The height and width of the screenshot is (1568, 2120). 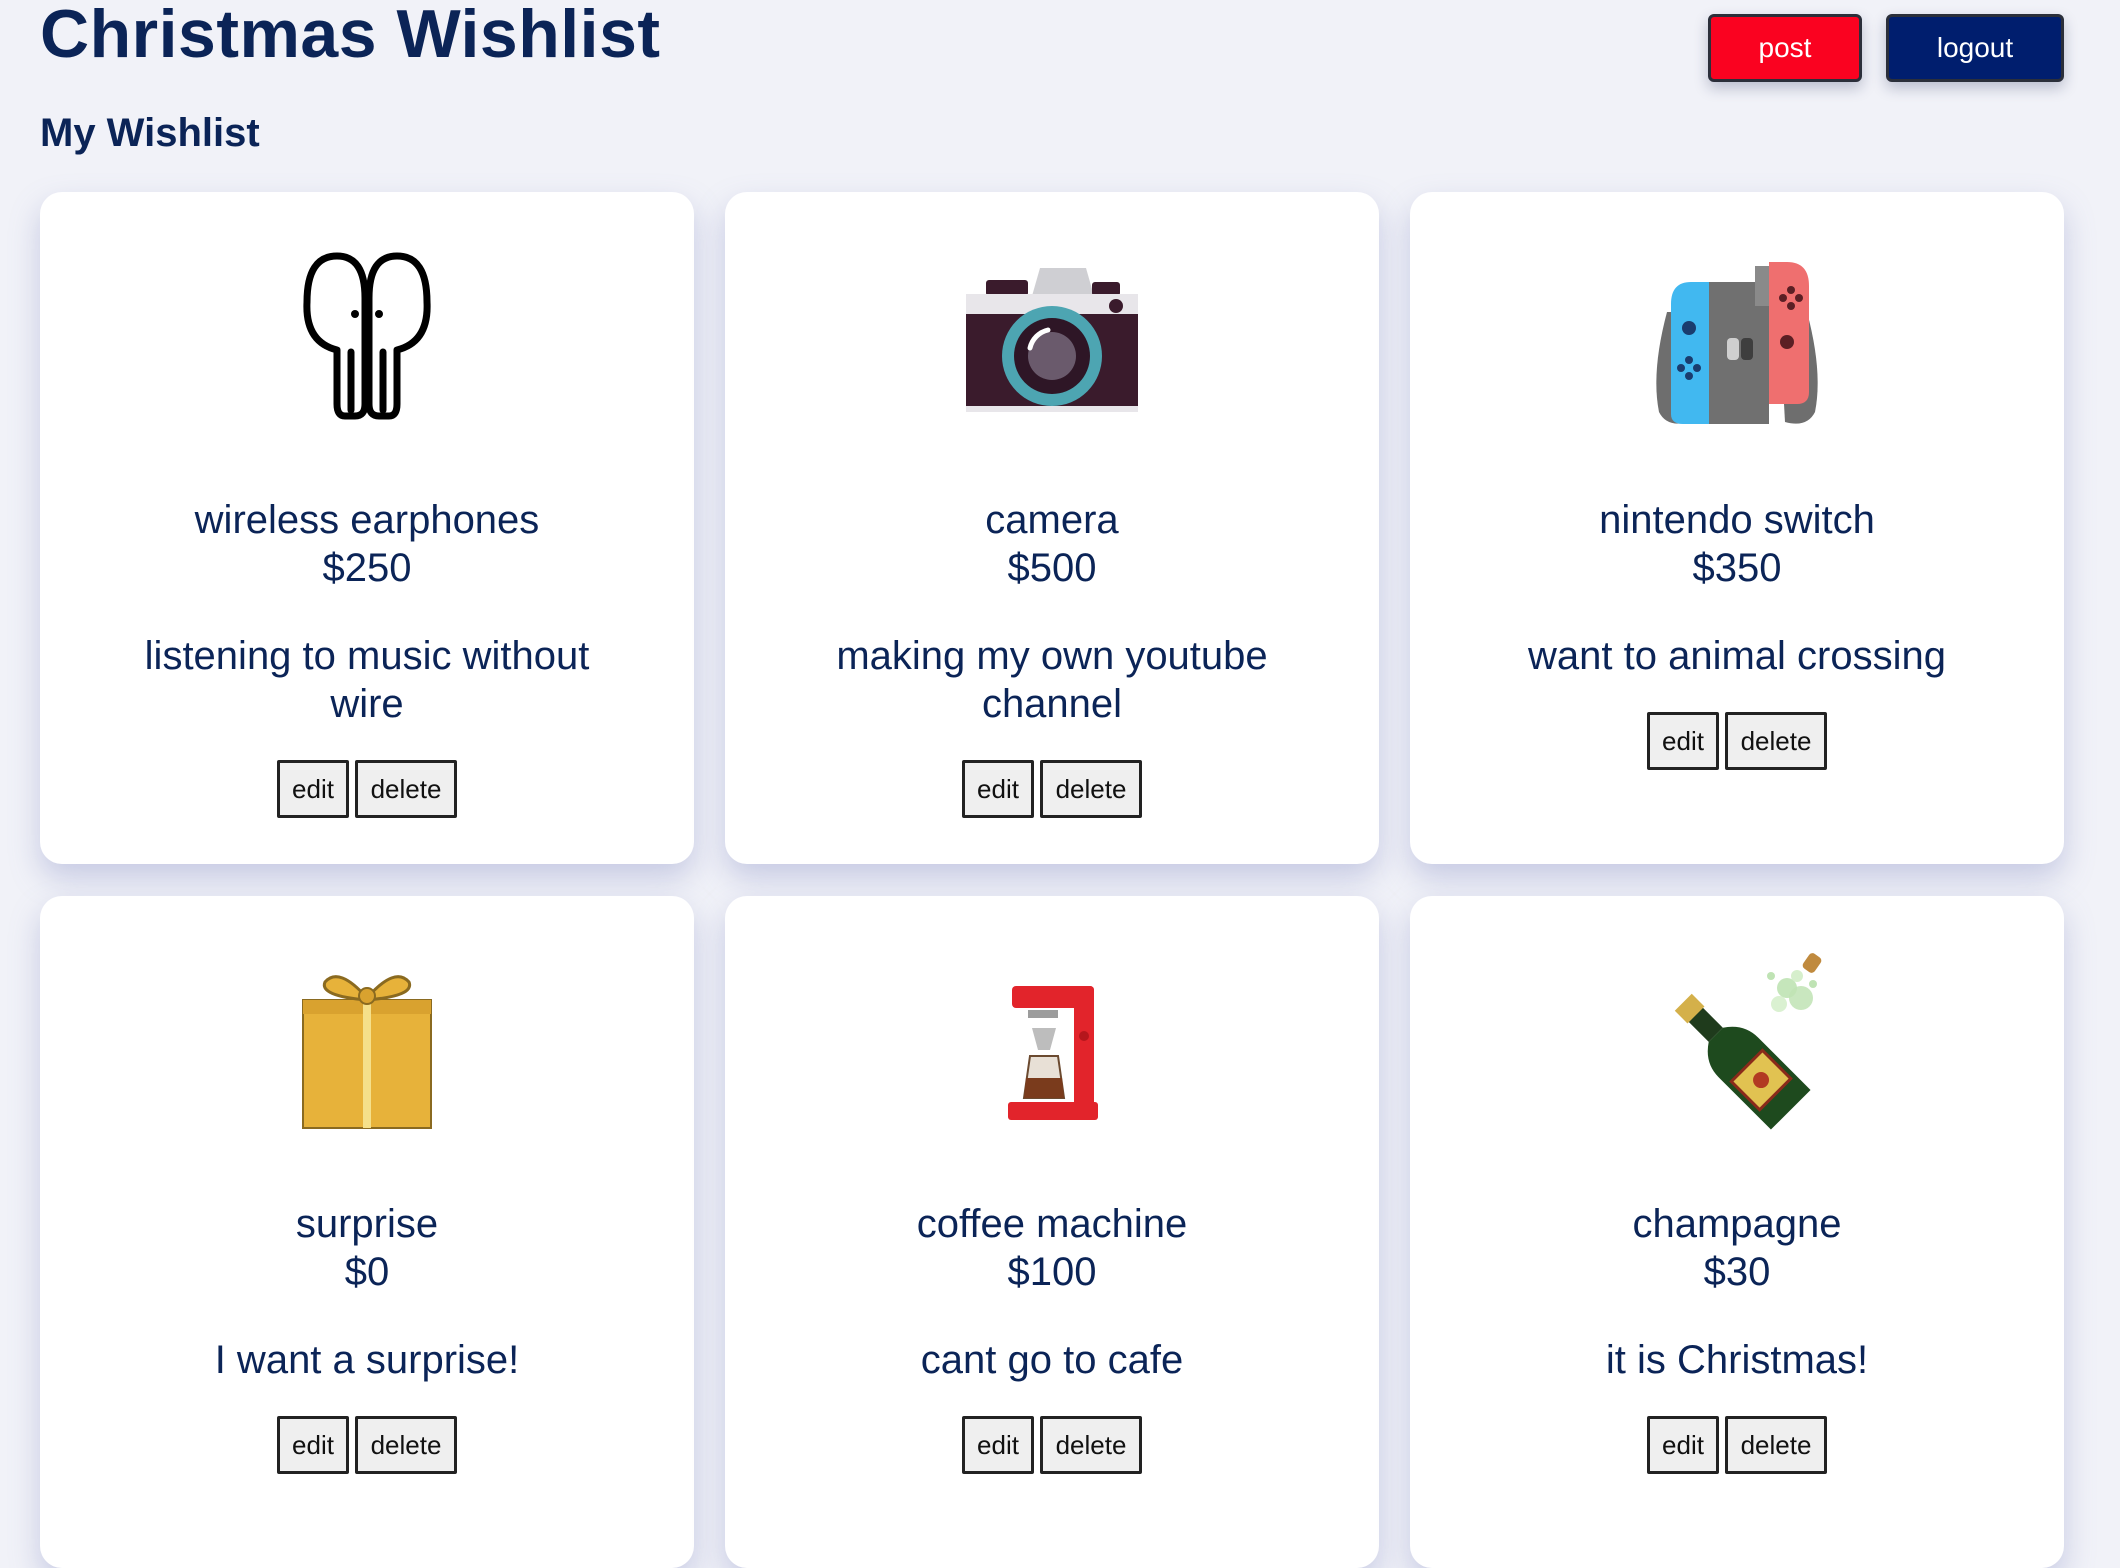 What do you see at coordinates (1052, 342) in the screenshot?
I see `camera-icon` at bounding box center [1052, 342].